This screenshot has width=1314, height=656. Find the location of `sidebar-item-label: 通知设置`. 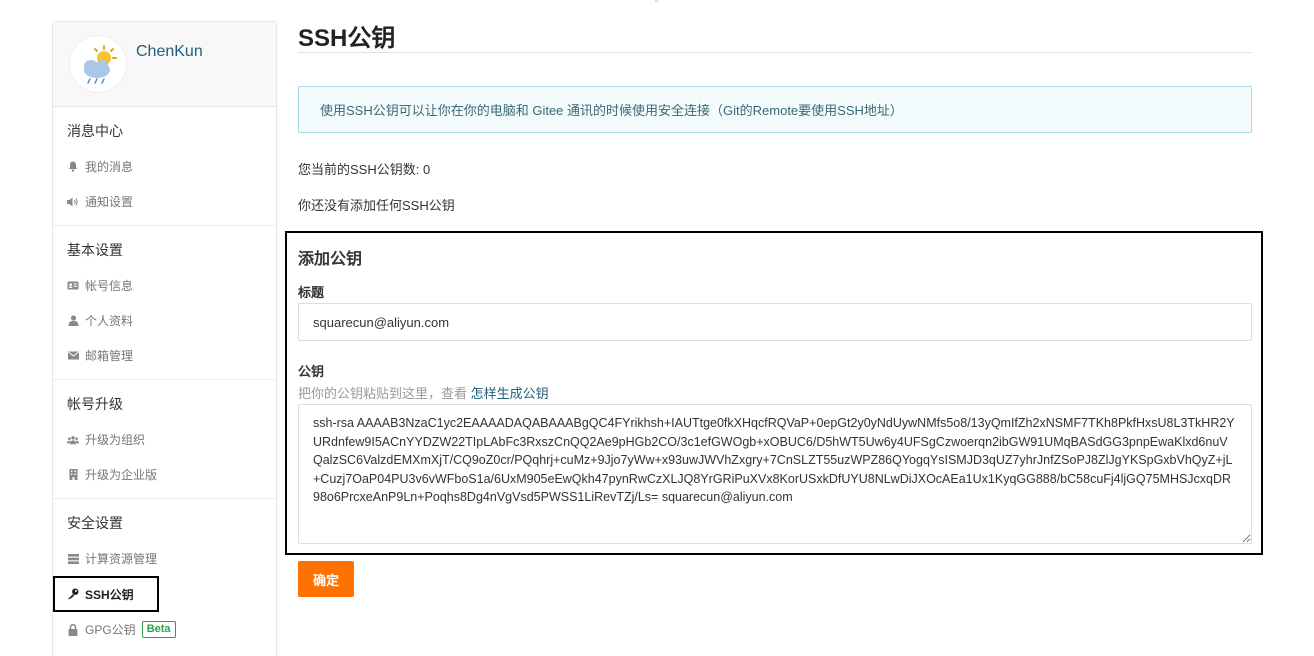

sidebar-item-label: 通知设置 is located at coordinates (109, 202).